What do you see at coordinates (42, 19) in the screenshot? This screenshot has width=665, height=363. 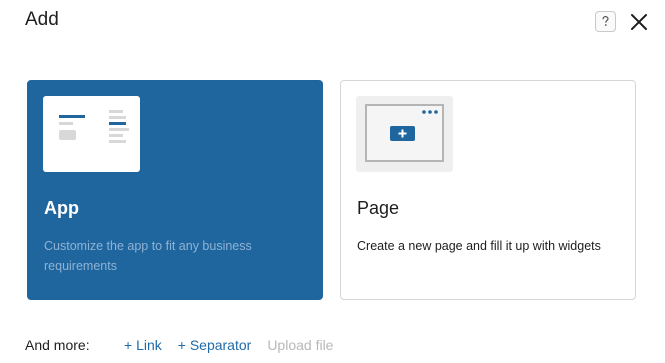 I see `dialog-title: Add` at bounding box center [42, 19].